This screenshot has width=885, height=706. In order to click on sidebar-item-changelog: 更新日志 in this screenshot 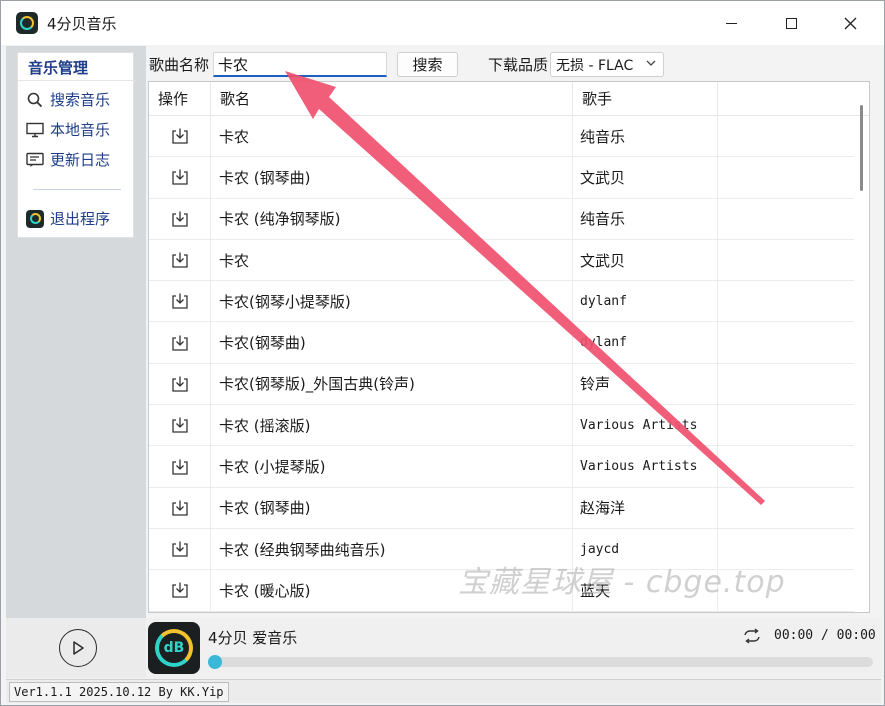, I will do `click(68, 159)`.